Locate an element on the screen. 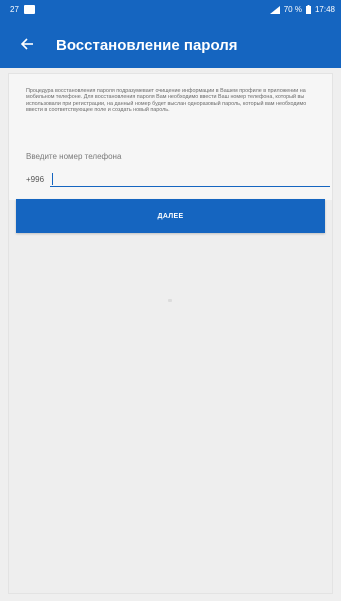 The height and width of the screenshot is (601, 341). loading-indicator is located at coordinates (170, 300).